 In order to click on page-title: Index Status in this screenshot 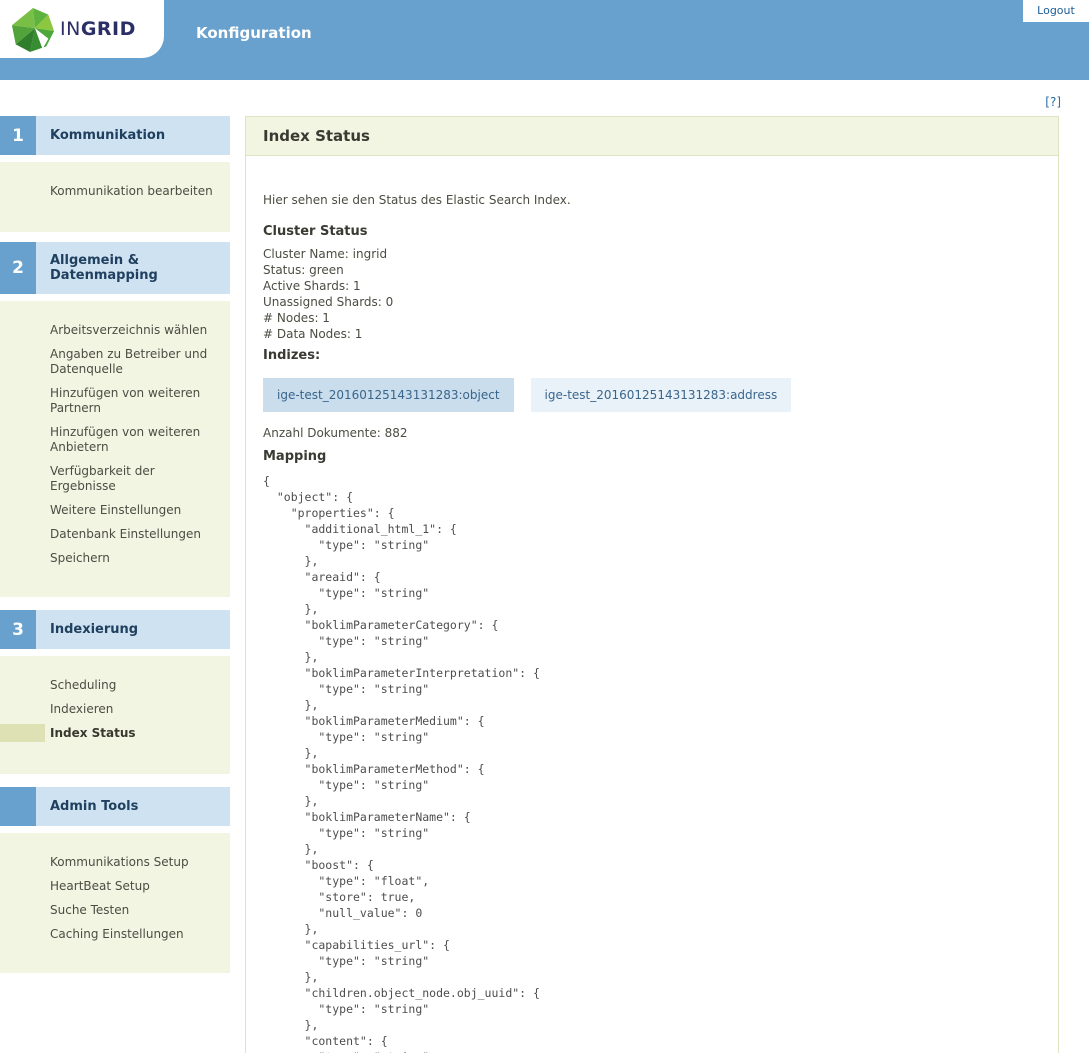, I will do `click(652, 136)`.